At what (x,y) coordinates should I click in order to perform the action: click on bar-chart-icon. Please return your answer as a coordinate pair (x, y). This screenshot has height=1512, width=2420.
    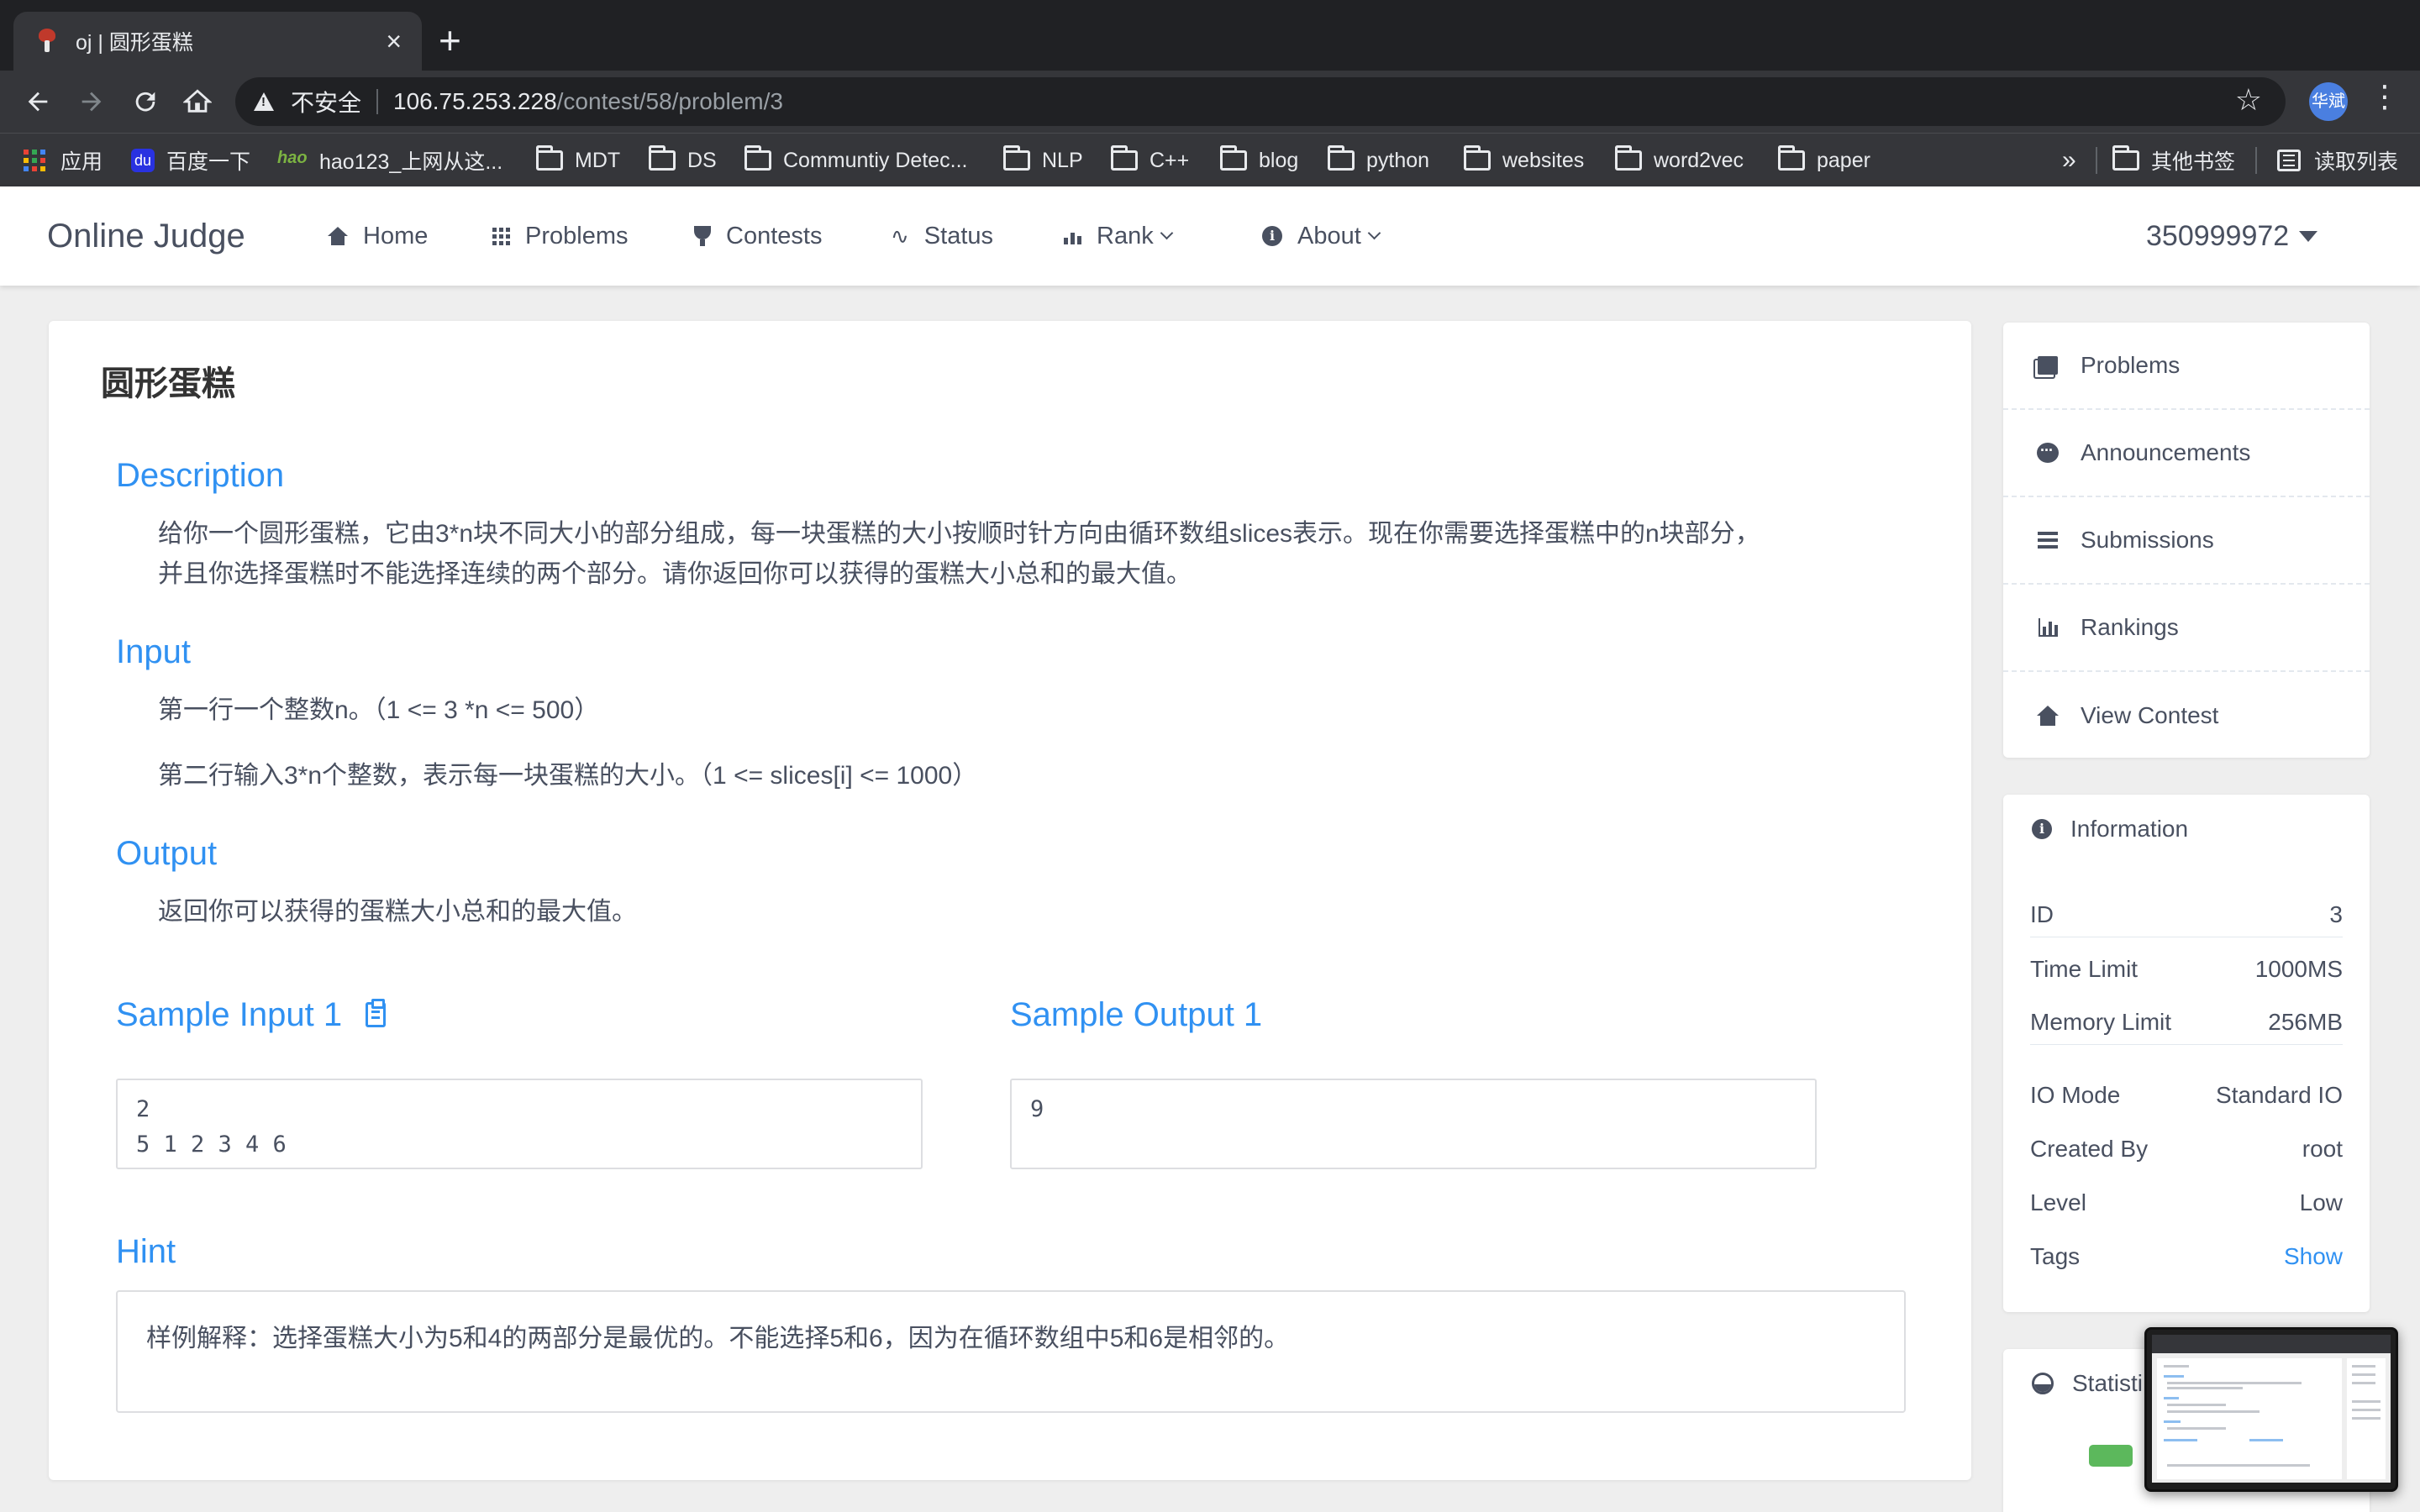
    Looking at the image, I should click on (2048, 627).